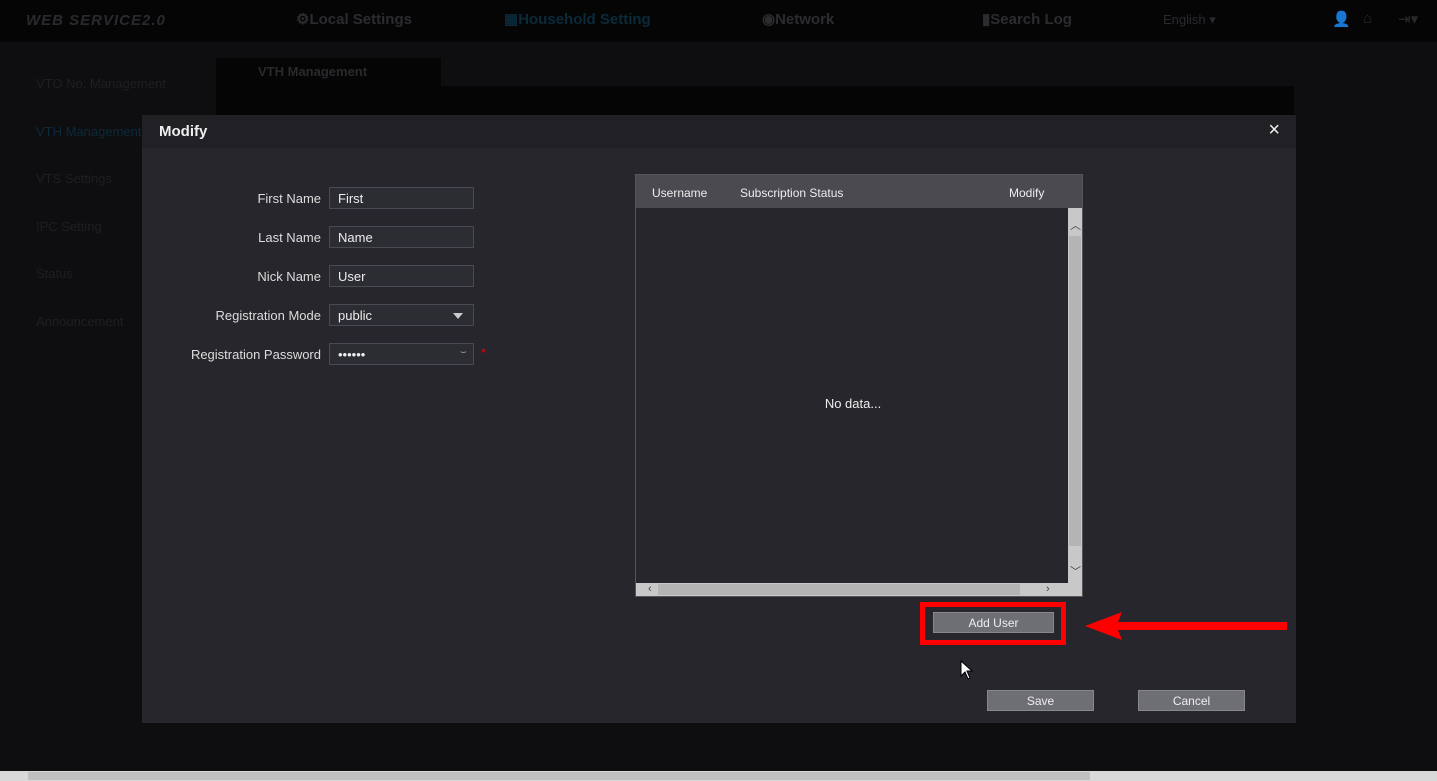 Image resolution: width=1437 pixels, height=781 pixels. What do you see at coordinates (1027, 193) in the screenshot?
I see `column-modify: Modify` at bounding box center [1027, 193].